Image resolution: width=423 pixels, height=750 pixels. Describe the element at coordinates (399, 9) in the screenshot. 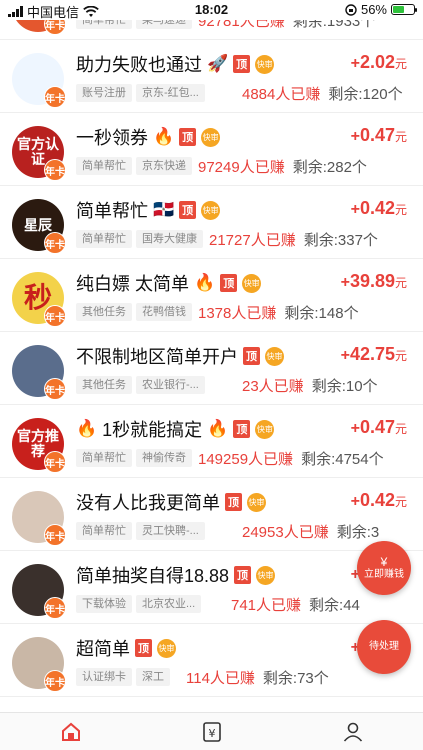

I see `battery-fill` at that location.